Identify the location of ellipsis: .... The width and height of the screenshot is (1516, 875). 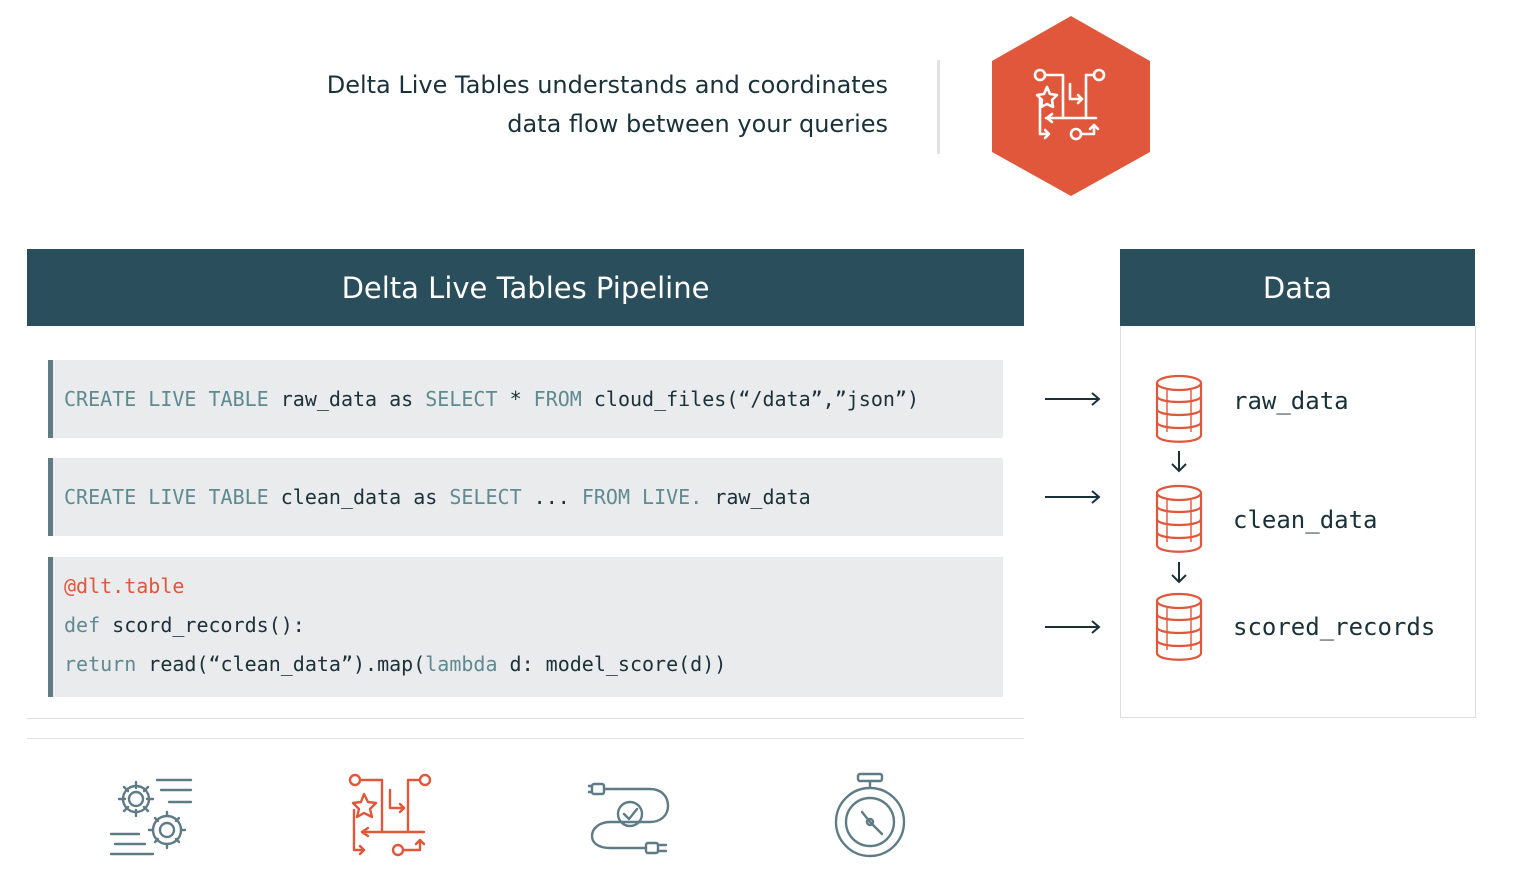
(551, 496).